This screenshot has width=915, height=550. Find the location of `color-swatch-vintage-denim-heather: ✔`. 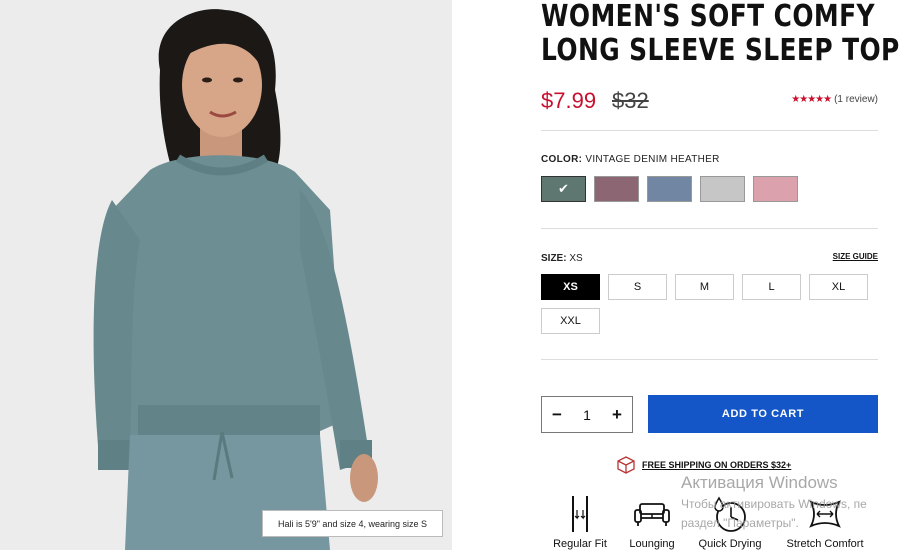

color-swatch-vintage-denim-heather: ✔ is located at coordinates (563, 189).